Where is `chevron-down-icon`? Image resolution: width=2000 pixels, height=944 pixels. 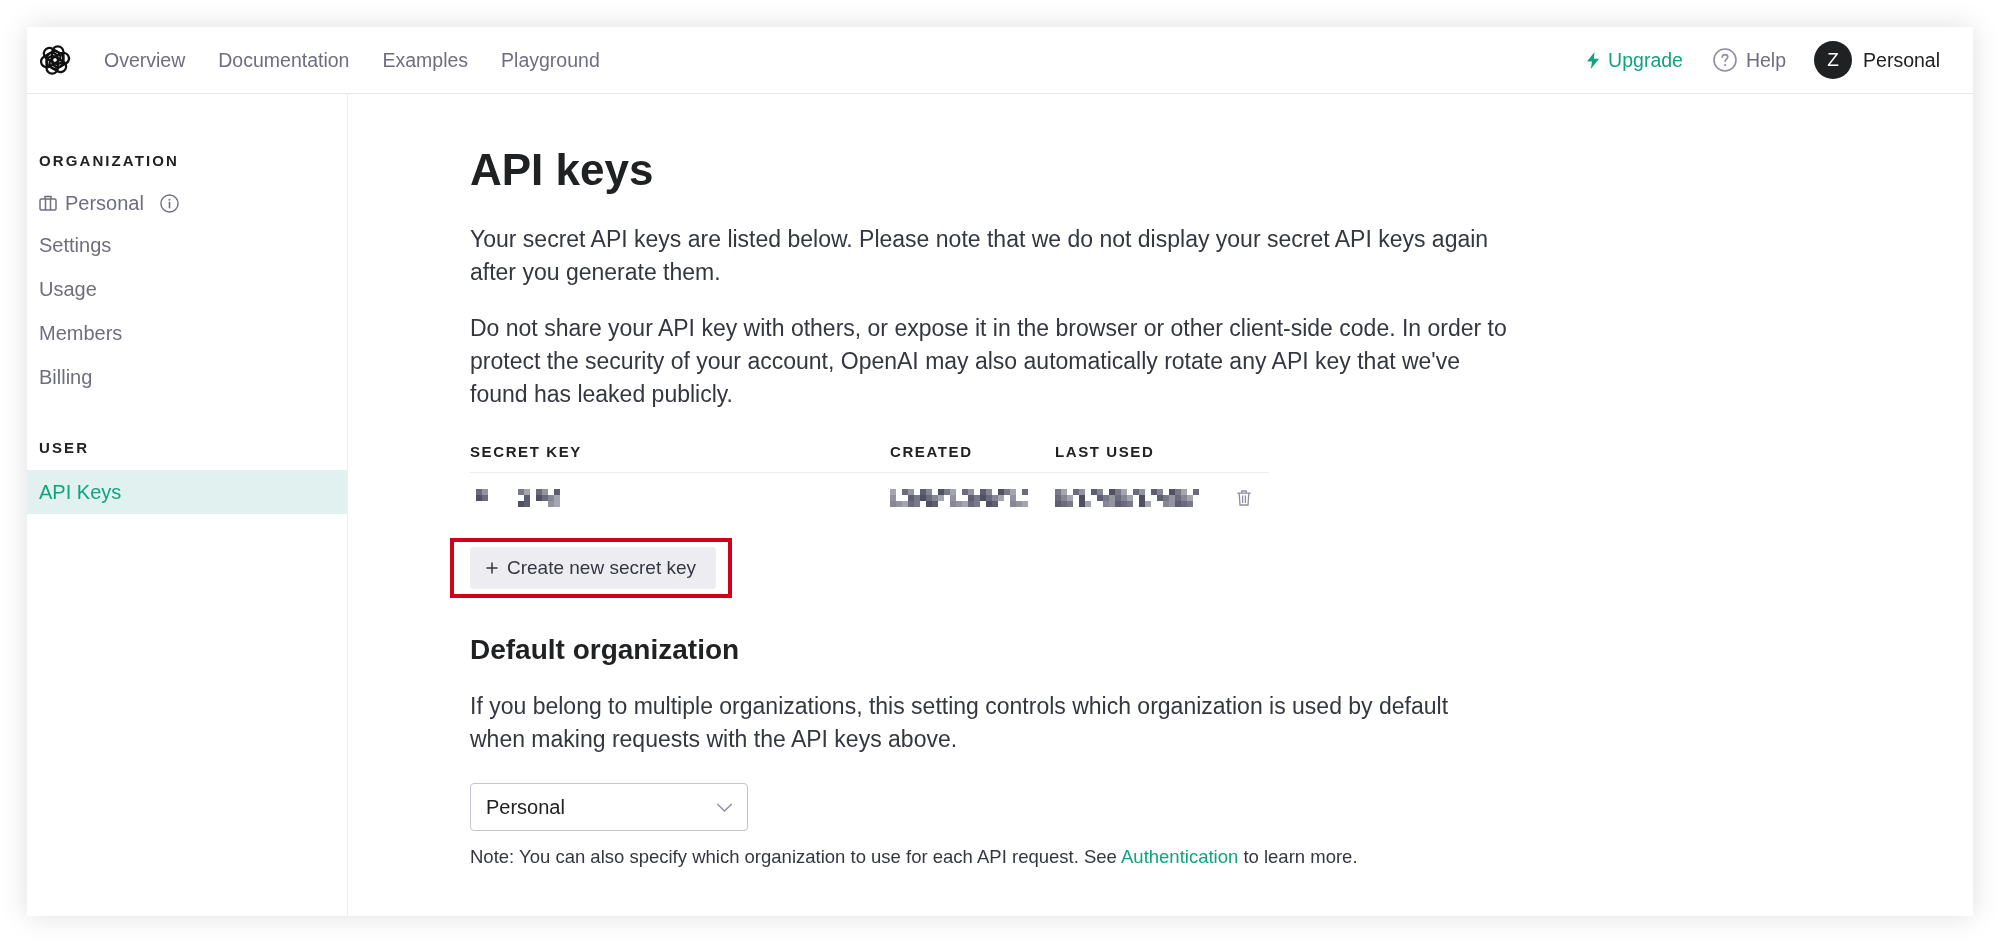 chevron-down-icon is located at coordinates (724, 807).